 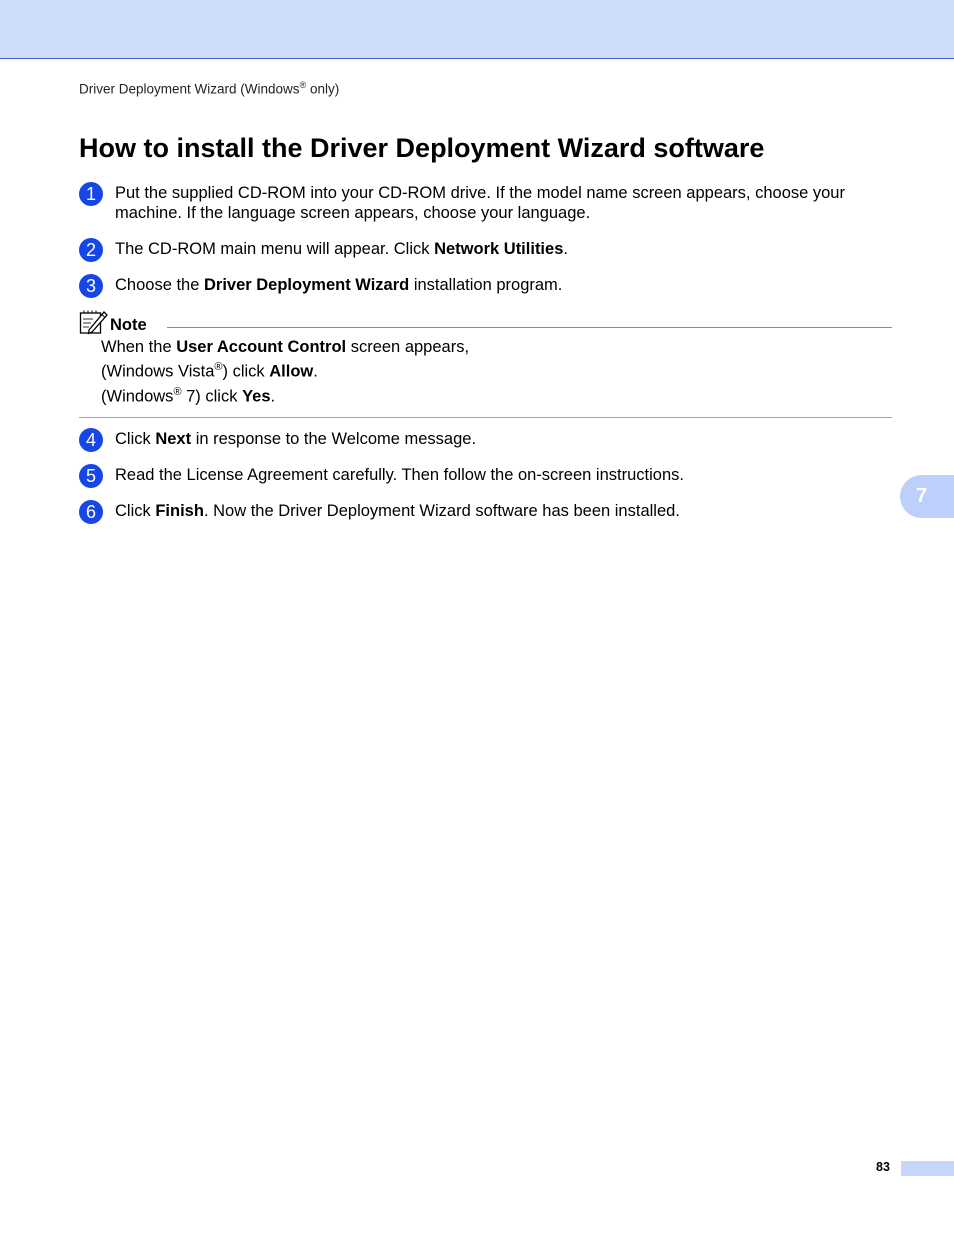 What do you see at coordinates (188, 396) in the screenshot?
I see `note-line-3: (Windows® 7) click Yes.` at bounding box center [188, 396].